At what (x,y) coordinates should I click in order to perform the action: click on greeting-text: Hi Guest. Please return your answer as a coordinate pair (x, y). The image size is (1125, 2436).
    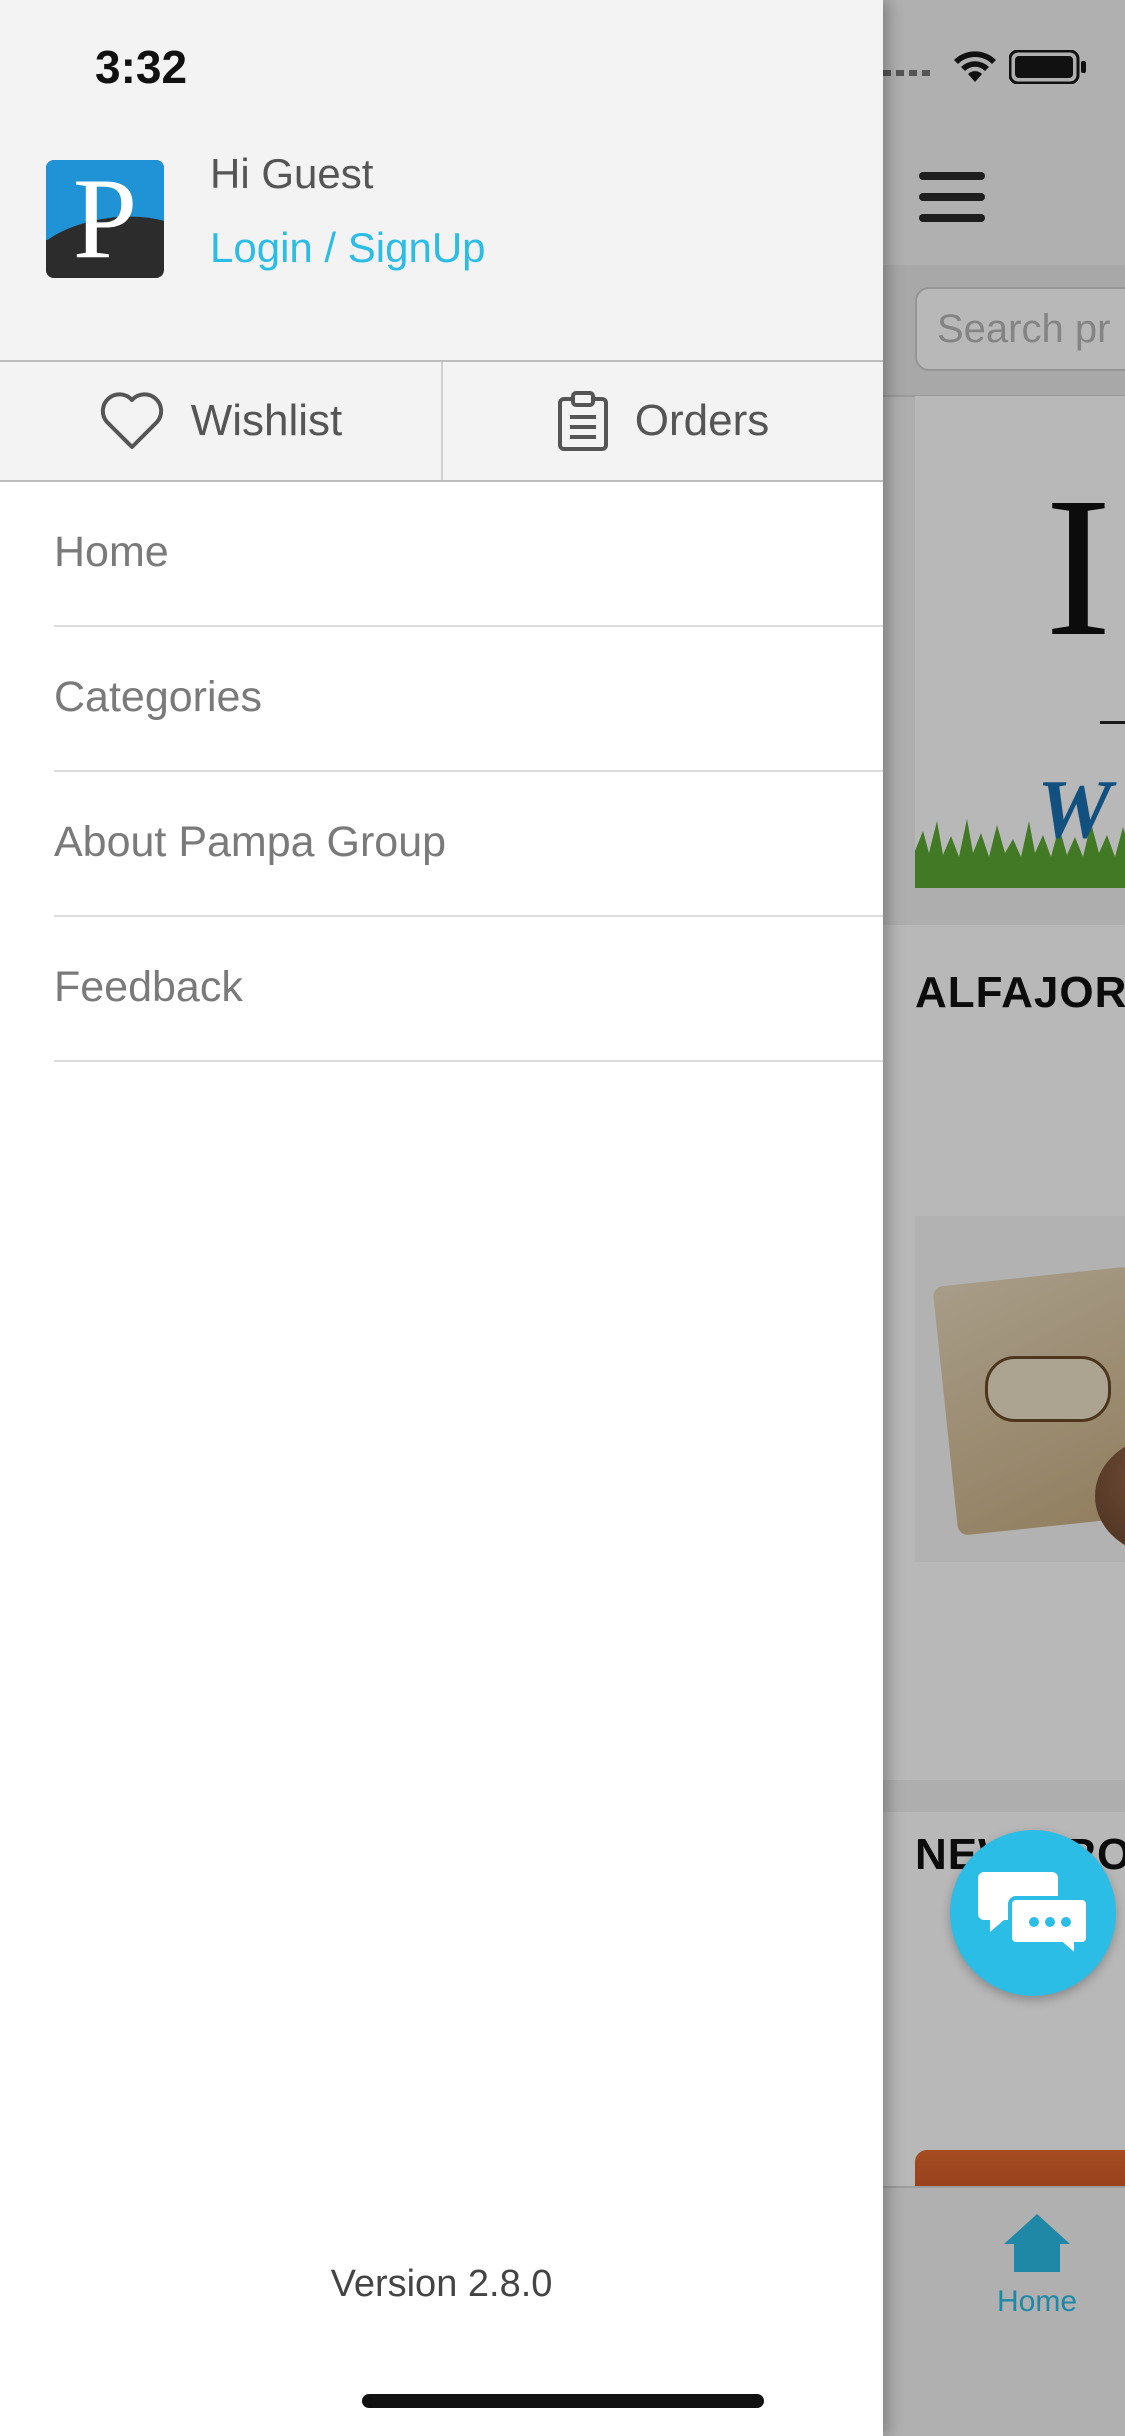
    Looking at the image, I should click on (292, 173).